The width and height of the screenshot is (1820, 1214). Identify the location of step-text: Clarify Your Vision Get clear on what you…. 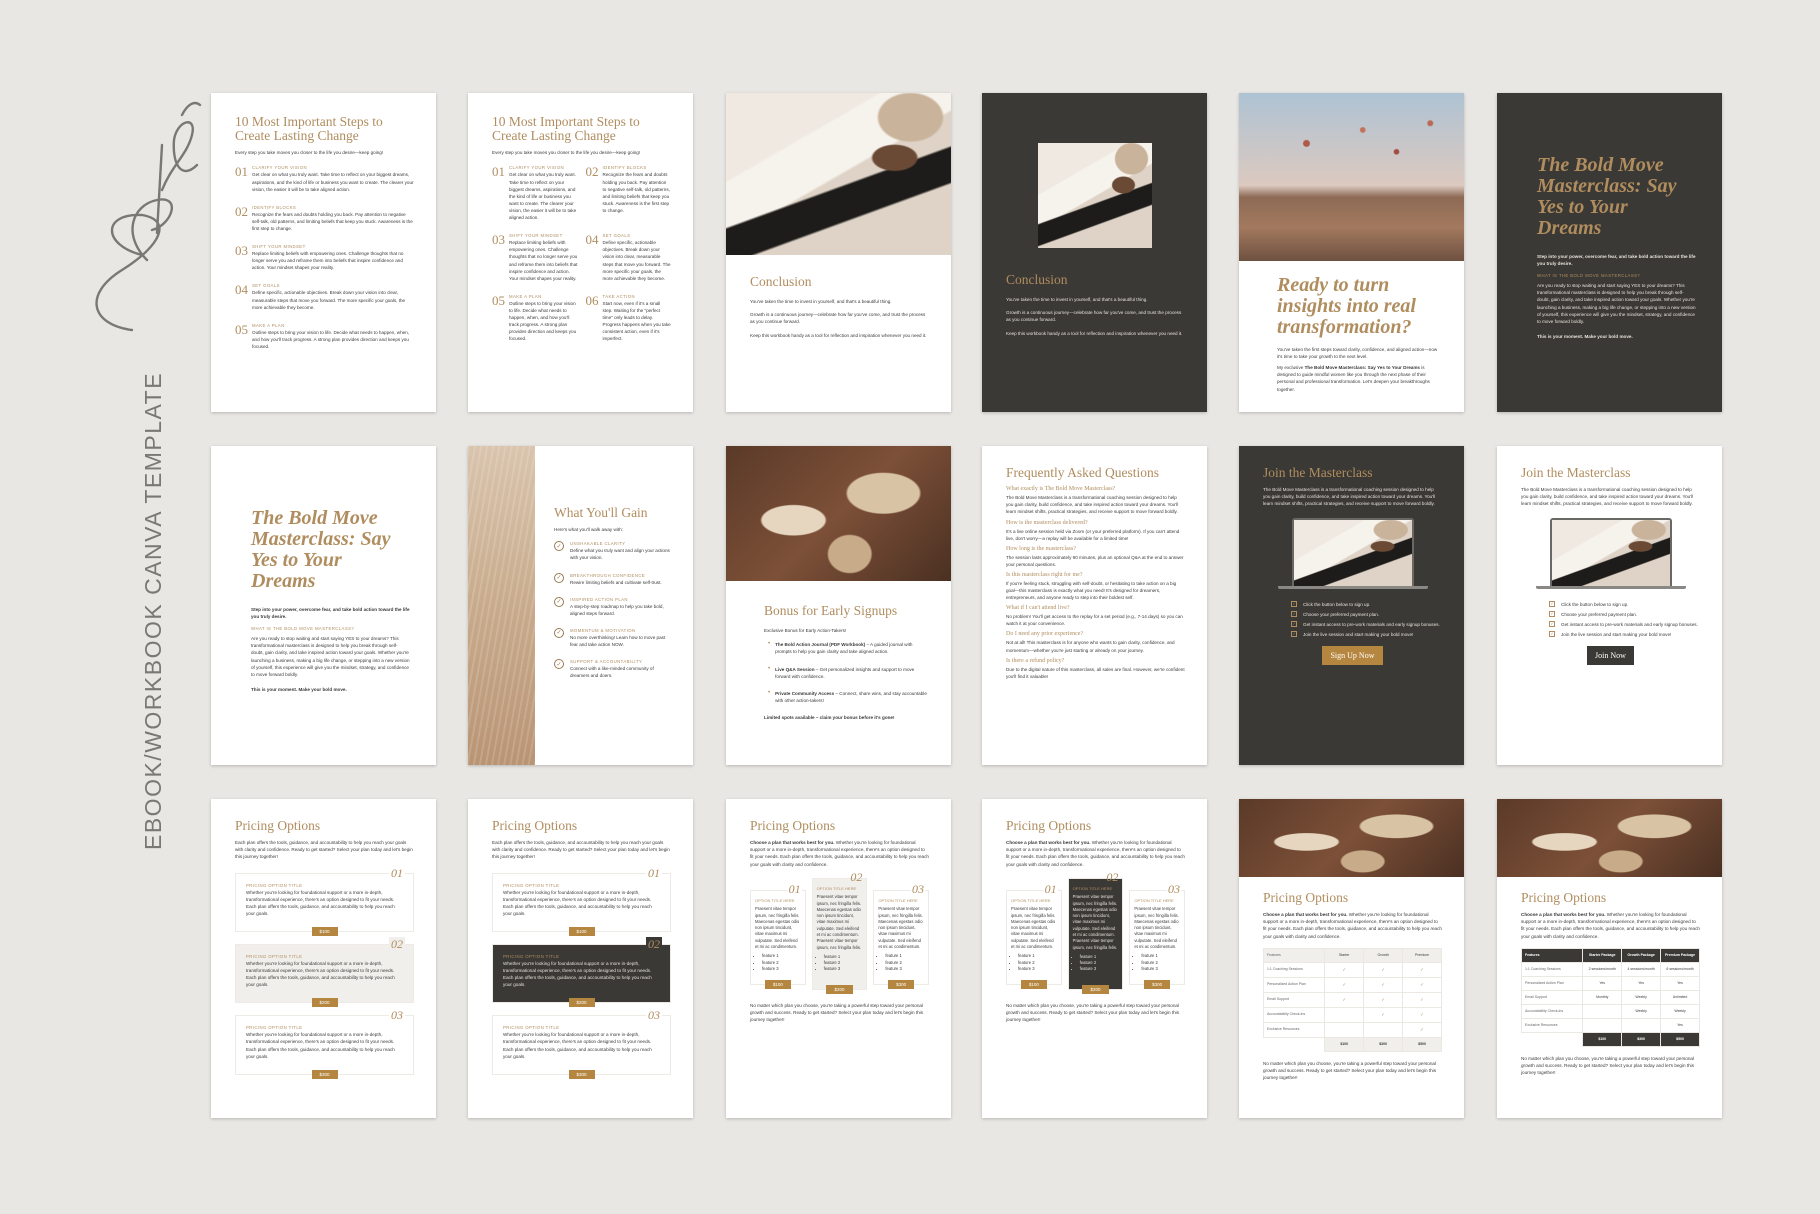
(543, 195).